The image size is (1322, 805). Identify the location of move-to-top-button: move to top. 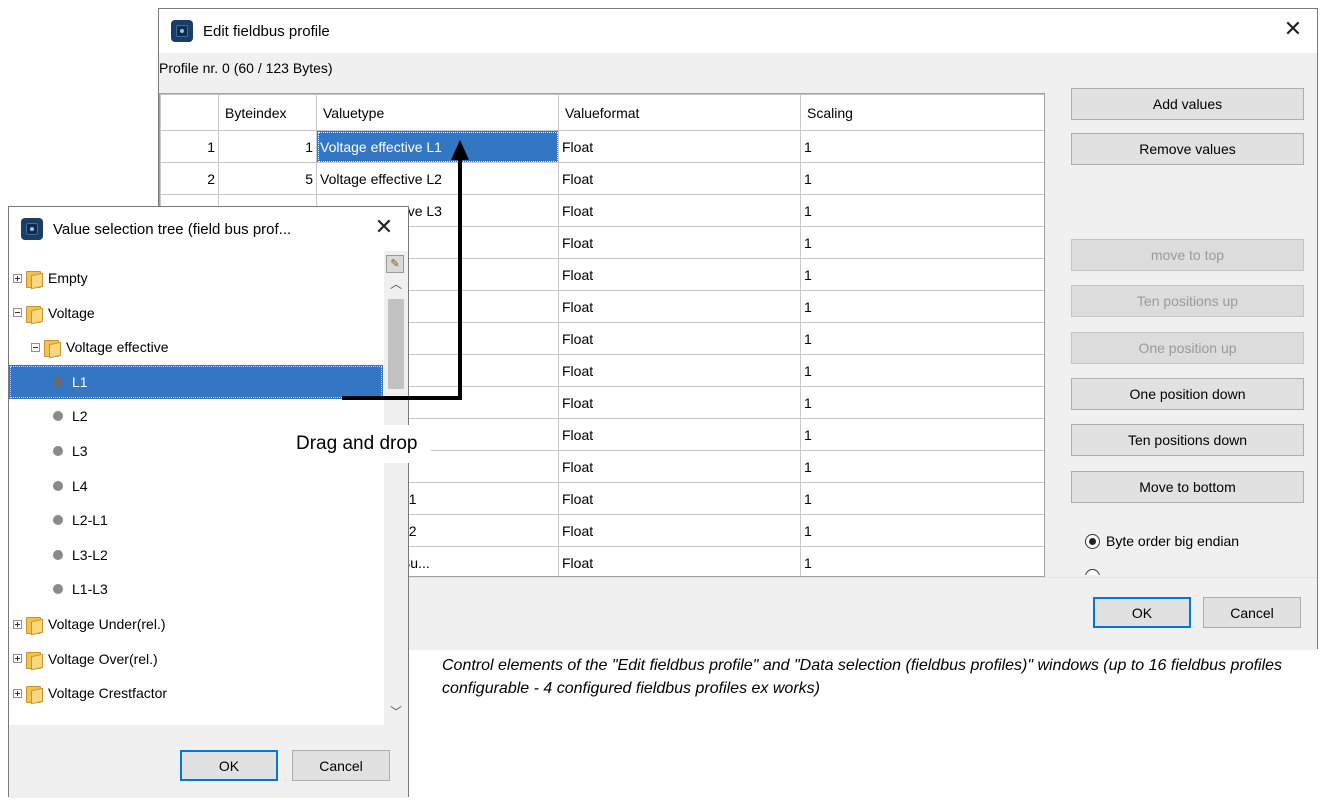
(1187, 255).